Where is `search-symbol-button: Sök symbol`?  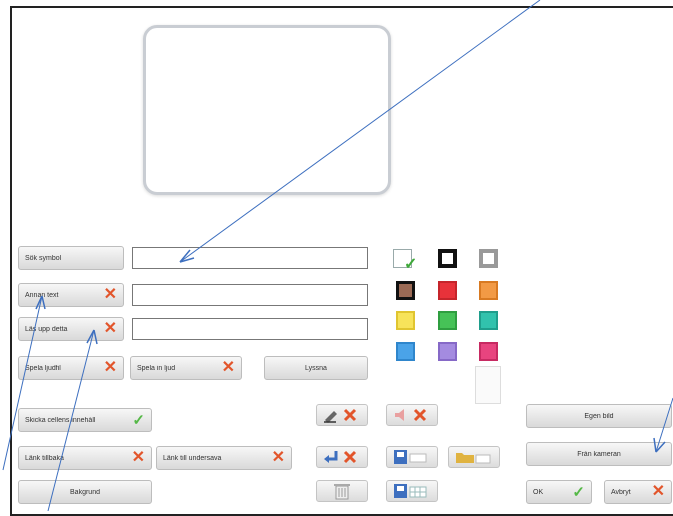
search-symbol-button: Sök symbol is located at coordinates (71, 258).